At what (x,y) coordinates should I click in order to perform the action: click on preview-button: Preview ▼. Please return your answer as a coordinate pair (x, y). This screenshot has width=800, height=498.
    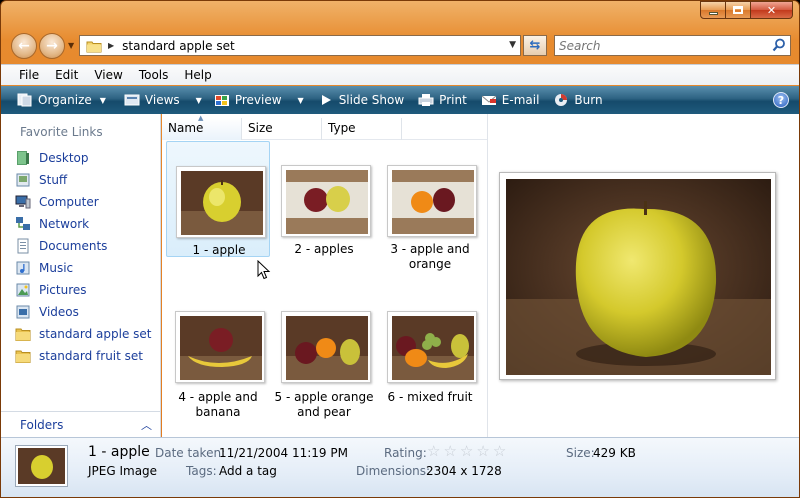
    Looking at the image, I should click on (259, 100).